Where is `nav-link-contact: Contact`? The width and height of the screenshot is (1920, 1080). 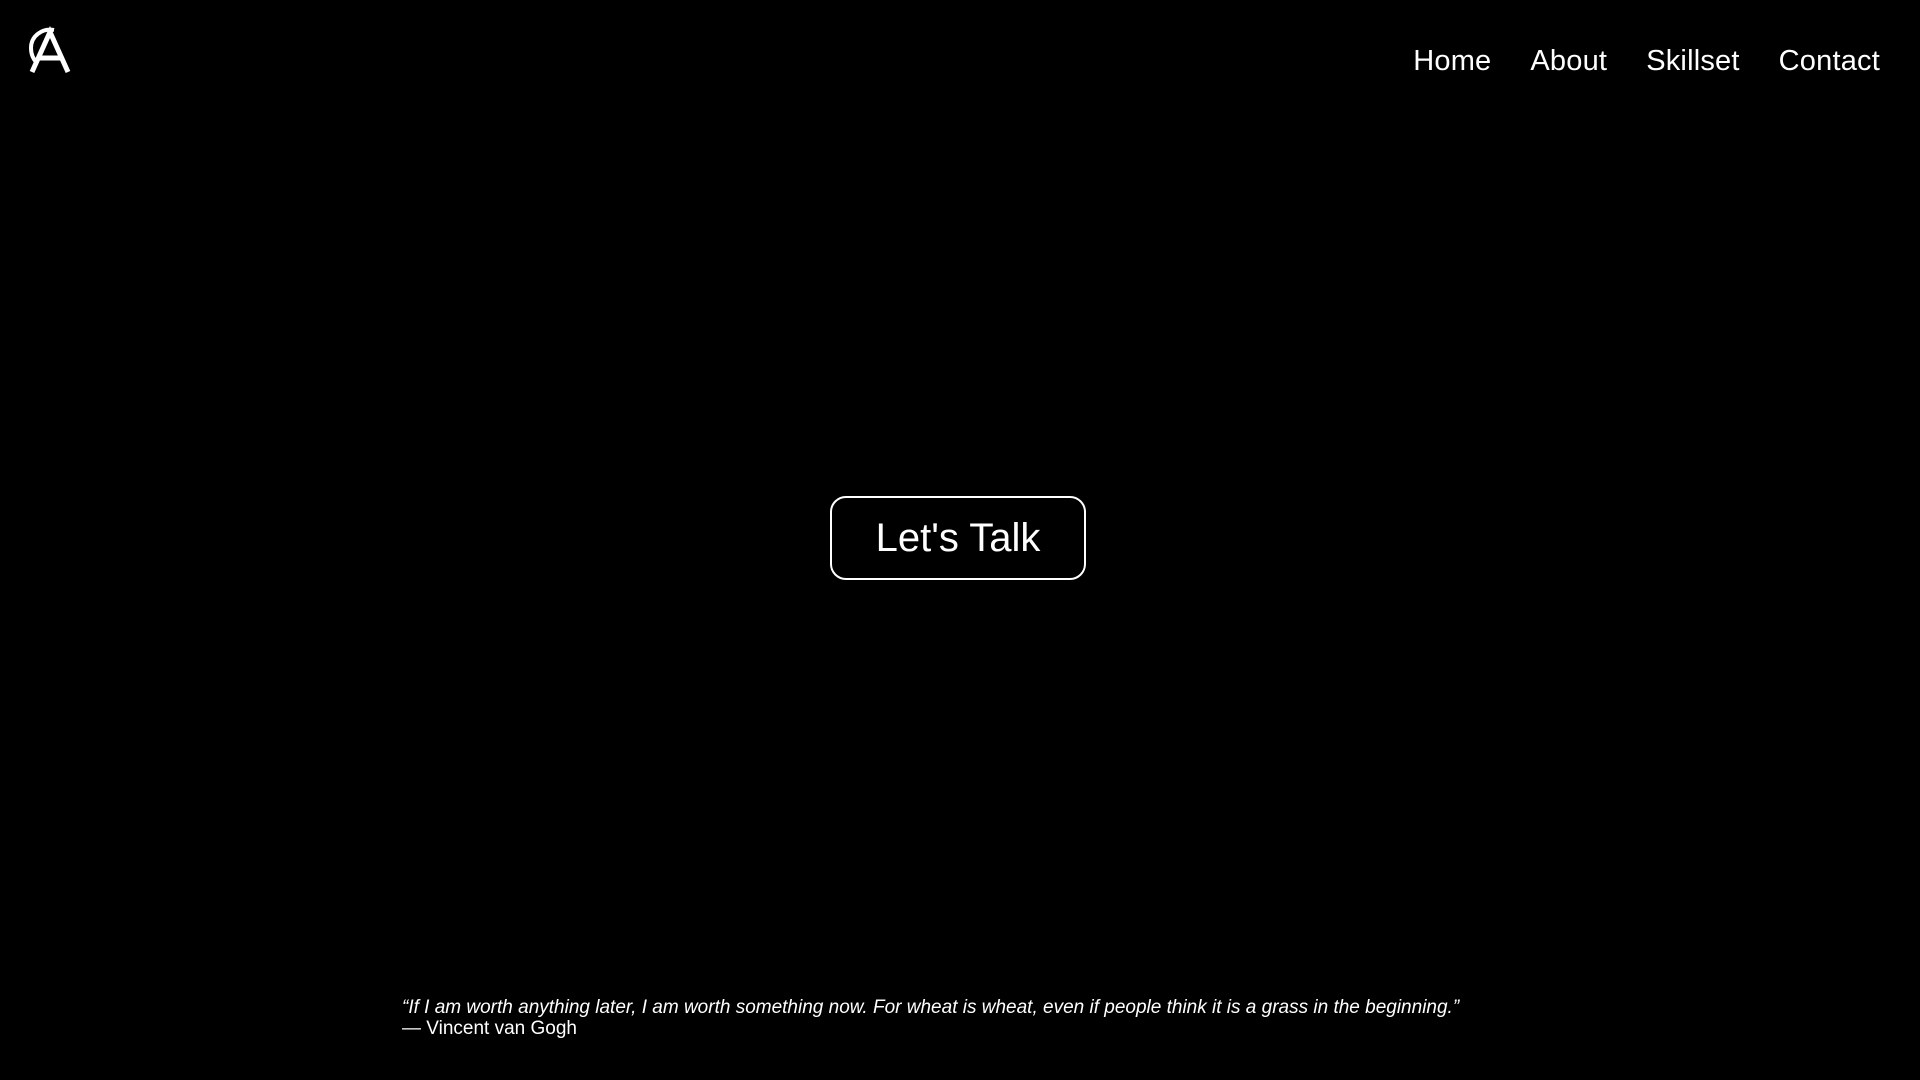 nav-link-contact: Contact is located at coordinates (1829, 61).